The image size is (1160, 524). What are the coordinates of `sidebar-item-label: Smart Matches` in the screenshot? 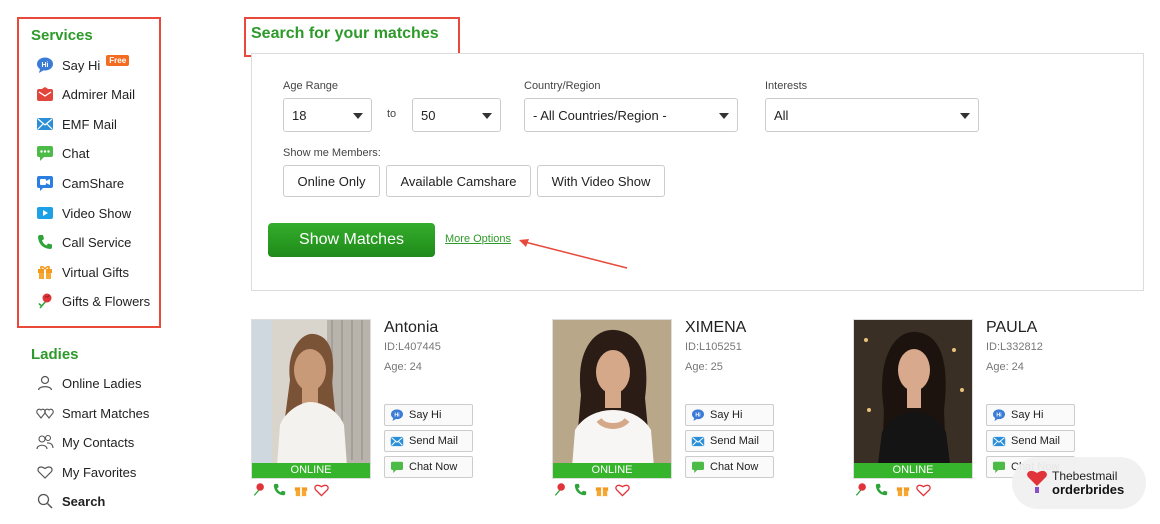 It's located at (106, 413).